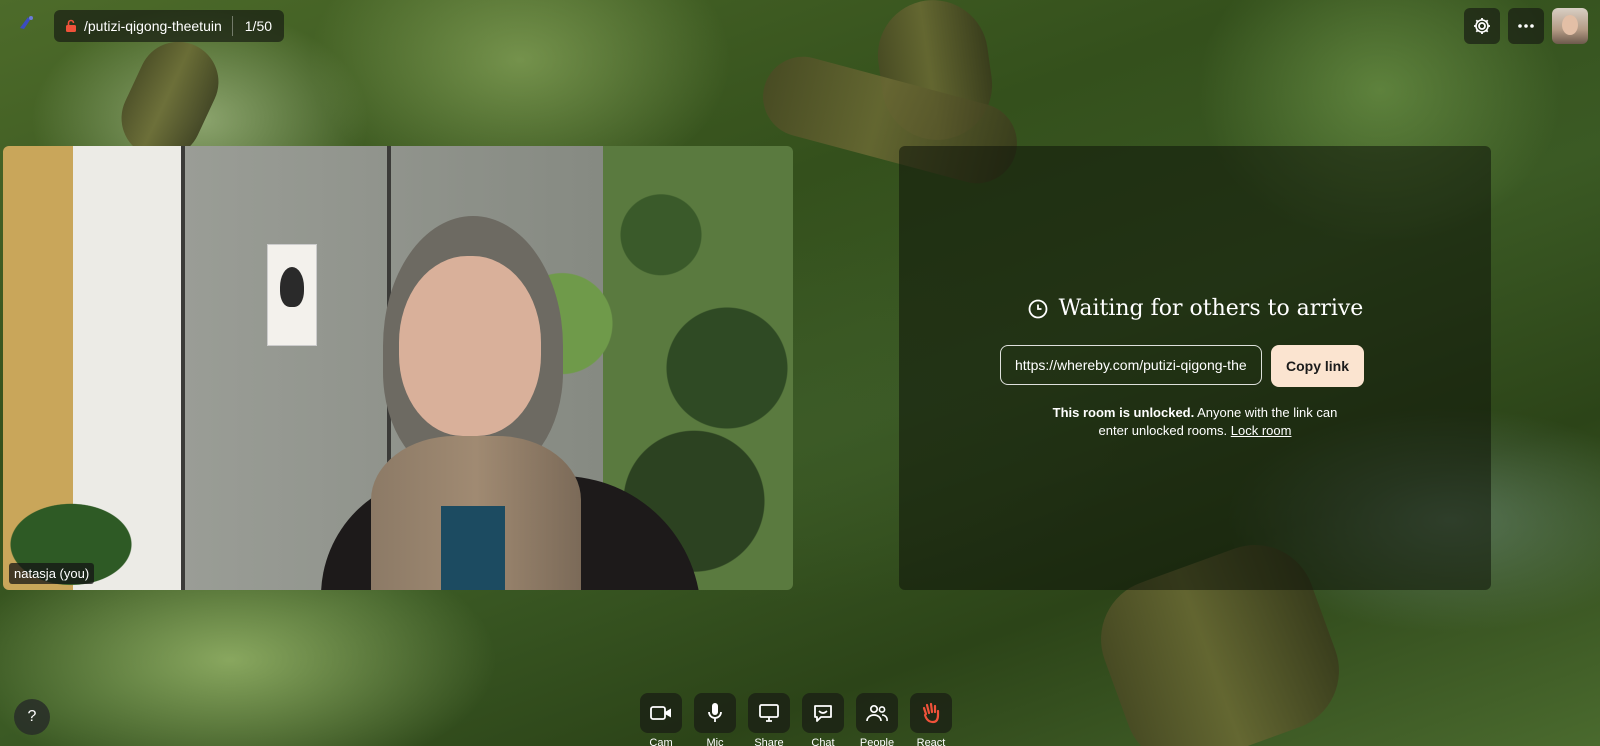  Describe the element at coordinates (661, 741) in the screenshot. I see `camera-label: Cam` at that location.